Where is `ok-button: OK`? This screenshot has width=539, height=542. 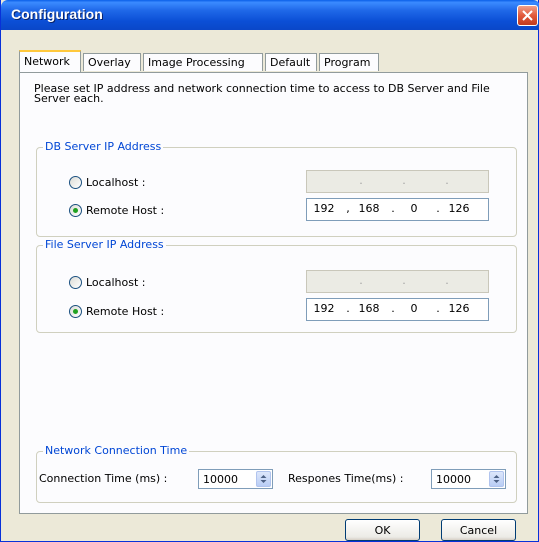 ok-button: OK is located at coordinates (382, 530).